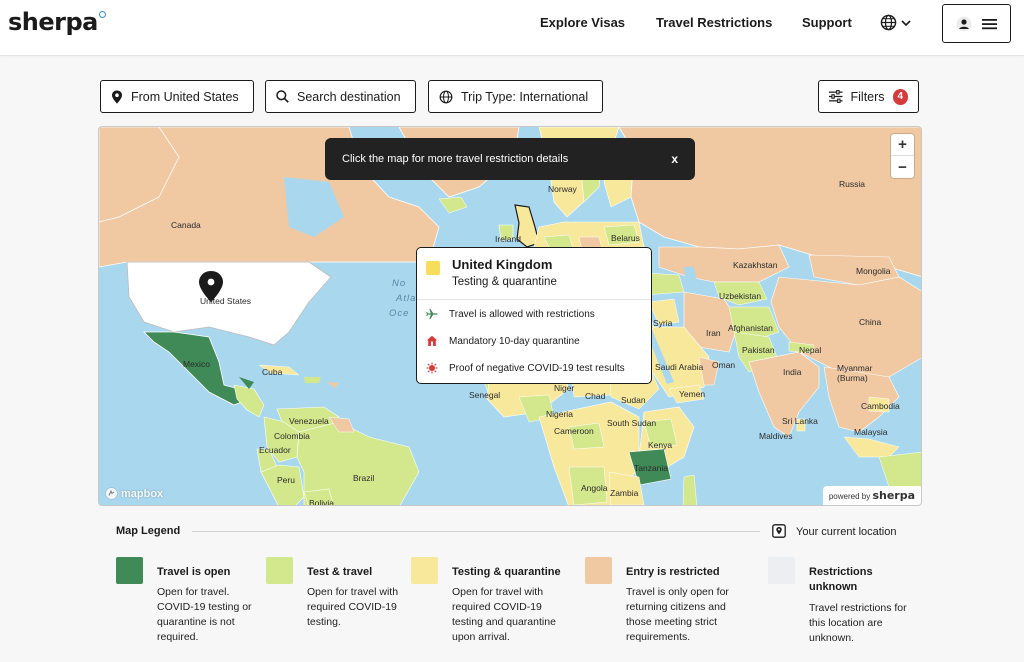 This screenshot has width=1024, height=662. I want to click on label-myanmar: Myanmar (Burma), so click(855, 373).